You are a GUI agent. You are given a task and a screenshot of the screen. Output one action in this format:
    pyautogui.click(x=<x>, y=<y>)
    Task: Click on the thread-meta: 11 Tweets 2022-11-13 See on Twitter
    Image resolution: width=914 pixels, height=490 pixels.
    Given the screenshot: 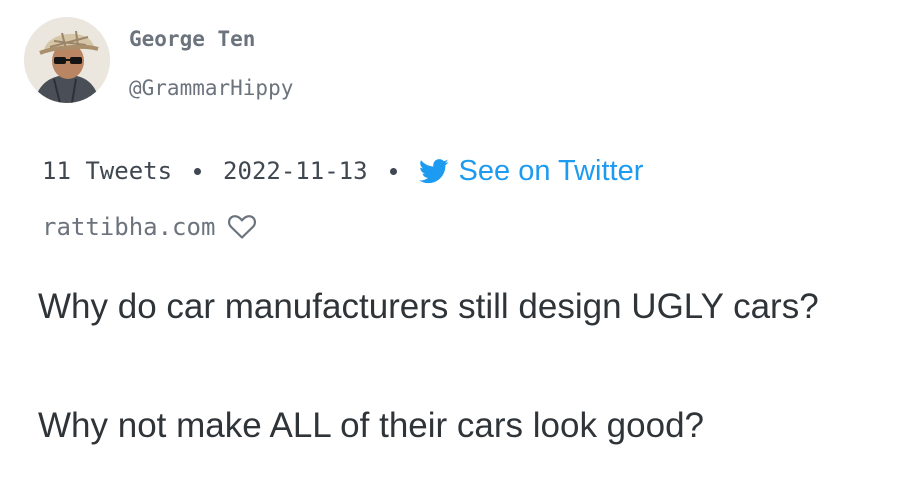 What is the action you would take?
    pyautogui.click(x=342, y=171)
    